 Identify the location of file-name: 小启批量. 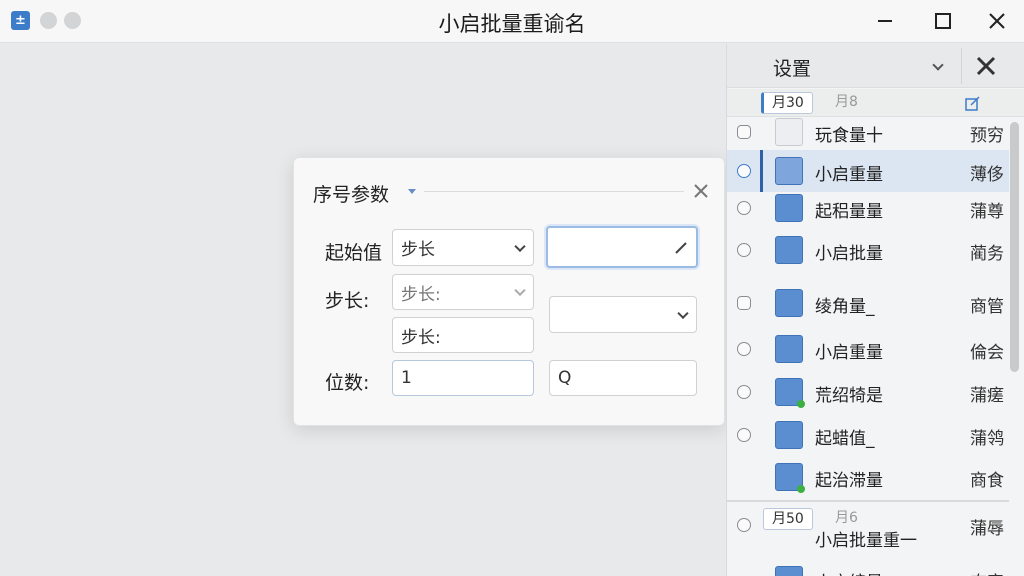
(849, 254).